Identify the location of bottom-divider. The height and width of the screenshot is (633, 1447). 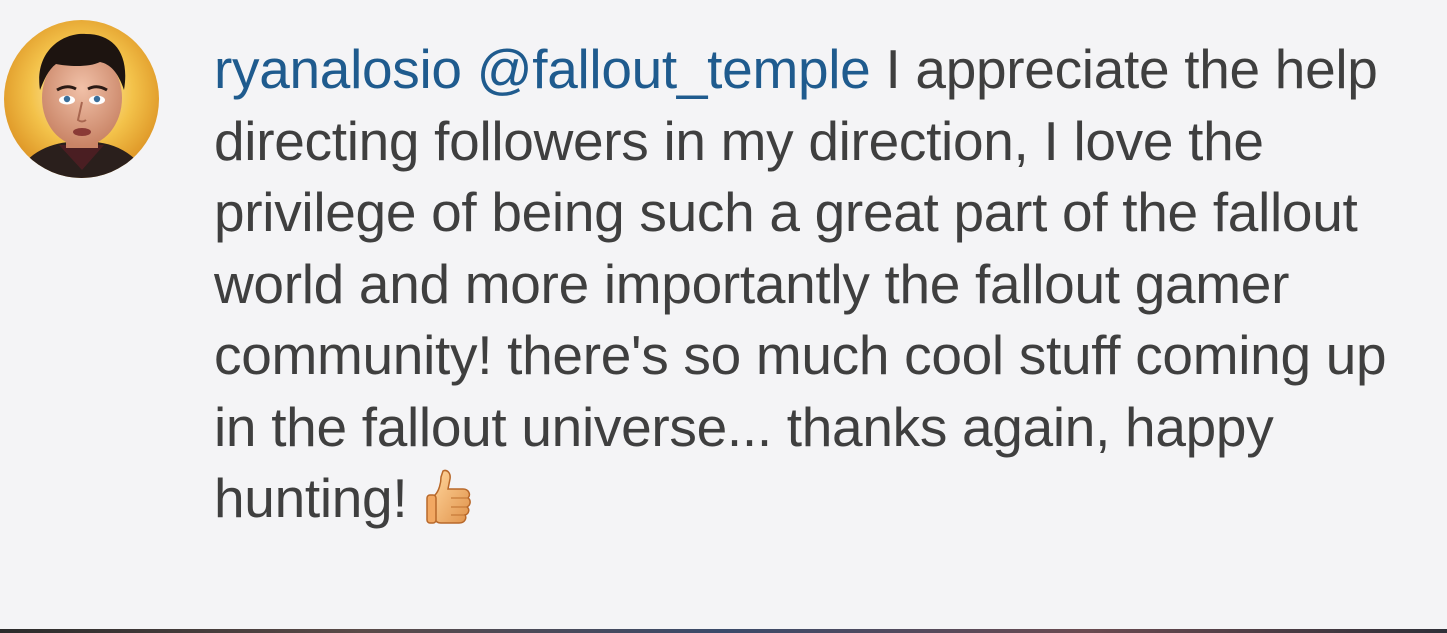
(723, 631).